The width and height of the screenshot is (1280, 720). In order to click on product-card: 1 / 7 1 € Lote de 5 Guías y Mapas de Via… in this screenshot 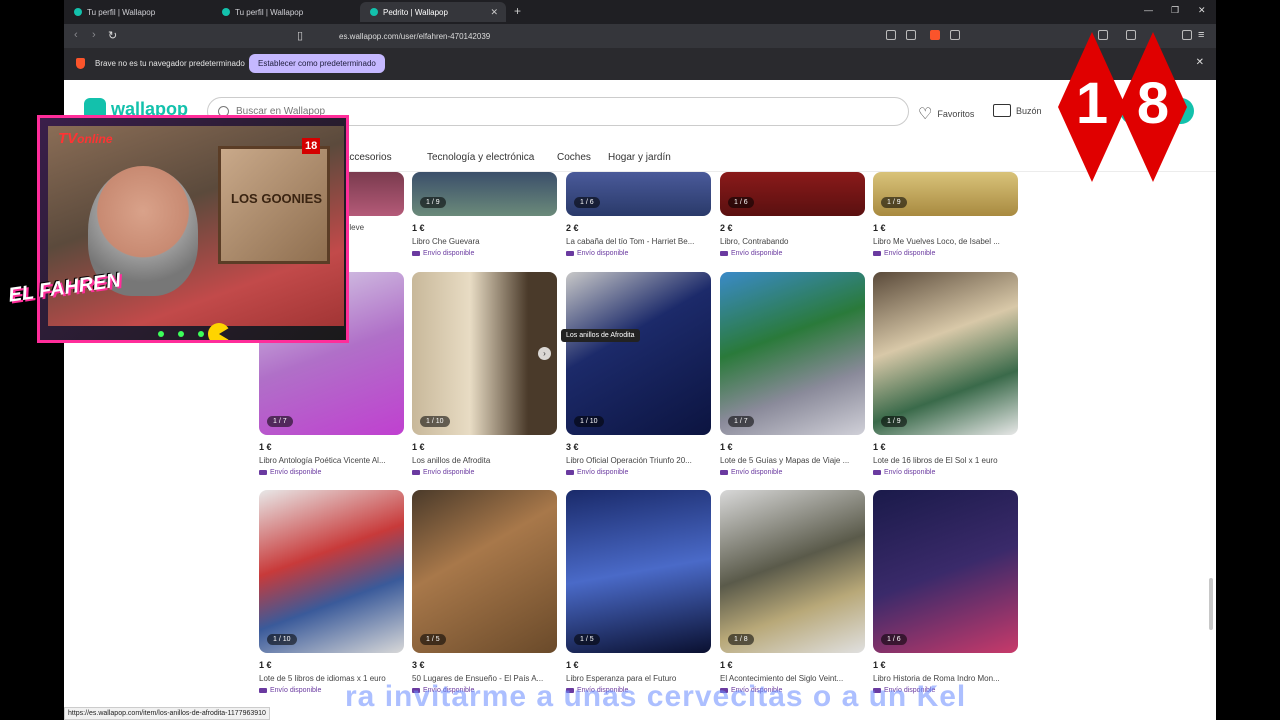, I will do `click(792, 374)`.